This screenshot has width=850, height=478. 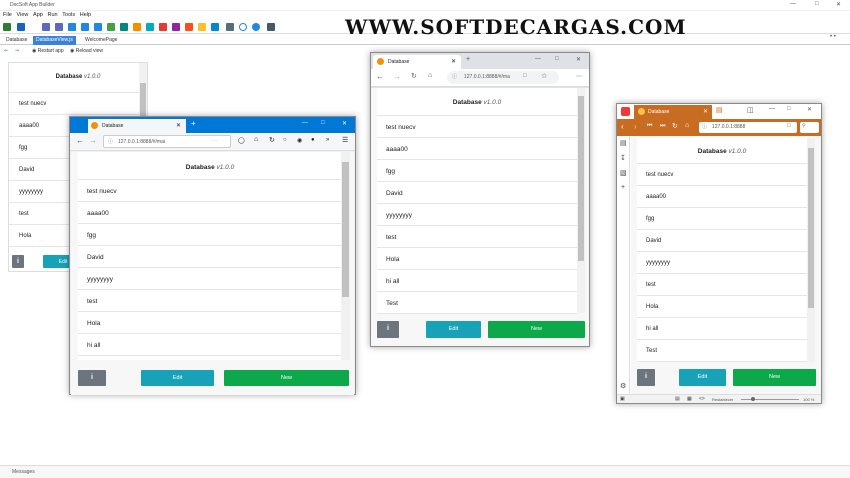 I want to click on list-item: fgg, so click(x=477, y=171).